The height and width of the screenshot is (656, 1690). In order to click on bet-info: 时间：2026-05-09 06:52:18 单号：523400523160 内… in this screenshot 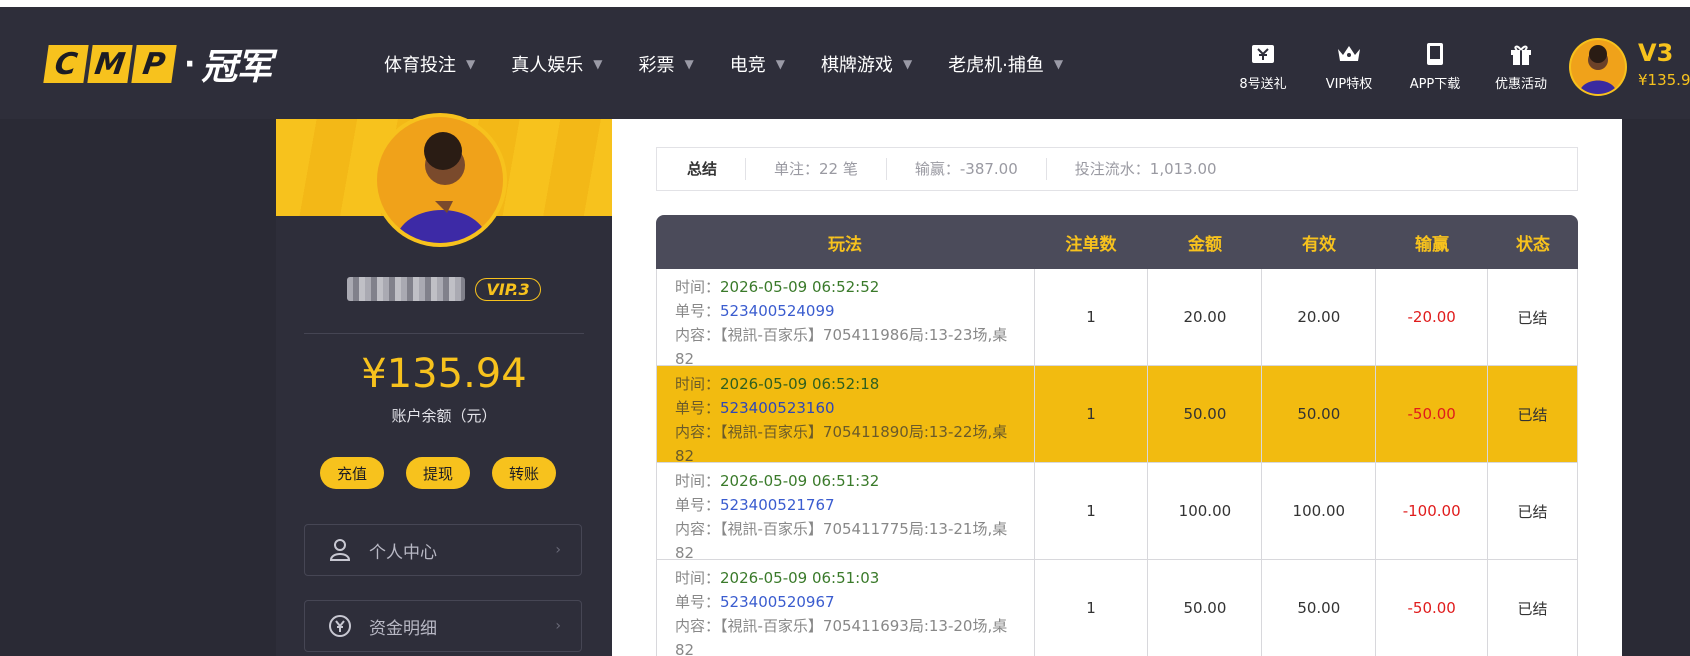, I will do `click(846, 415)`.